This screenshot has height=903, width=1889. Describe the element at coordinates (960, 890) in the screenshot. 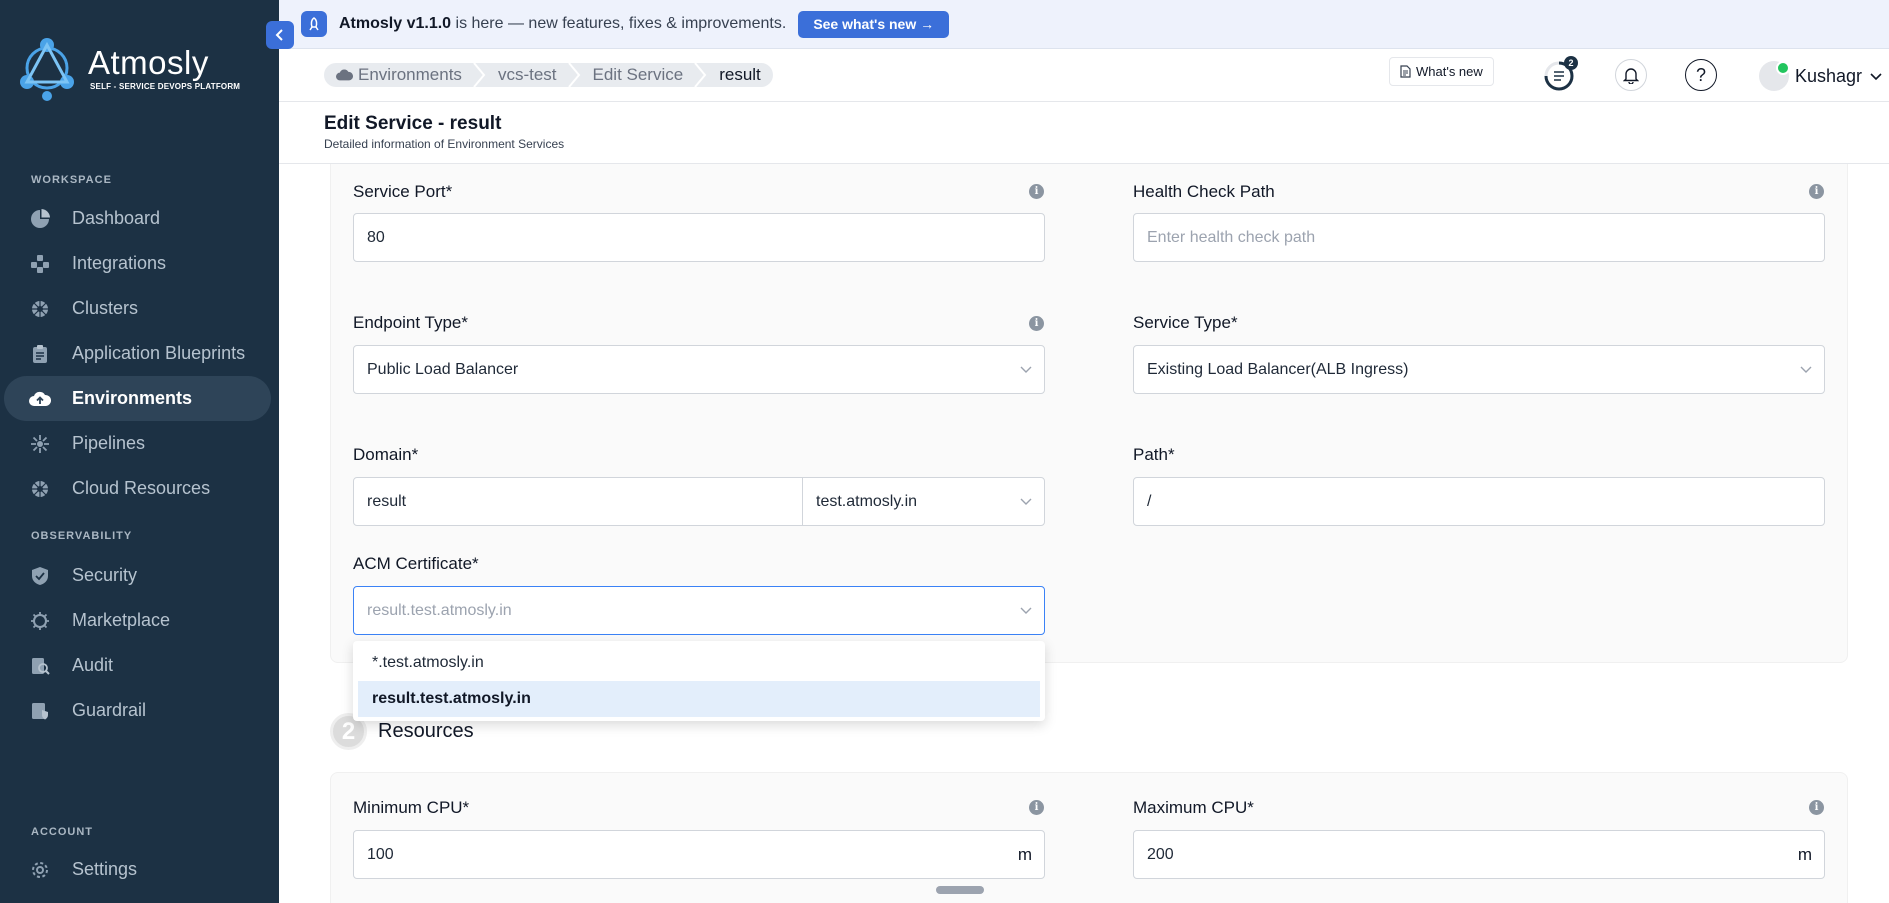

I see `scroll-handle` at that location.